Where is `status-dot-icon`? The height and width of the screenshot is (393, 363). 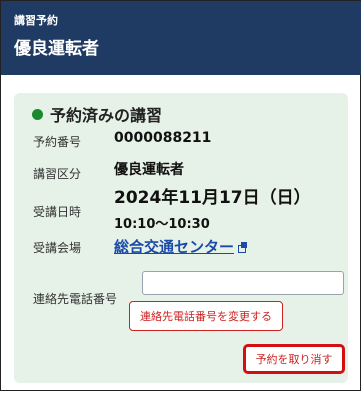
status-dot-icon is located at coordinates (37, 114).